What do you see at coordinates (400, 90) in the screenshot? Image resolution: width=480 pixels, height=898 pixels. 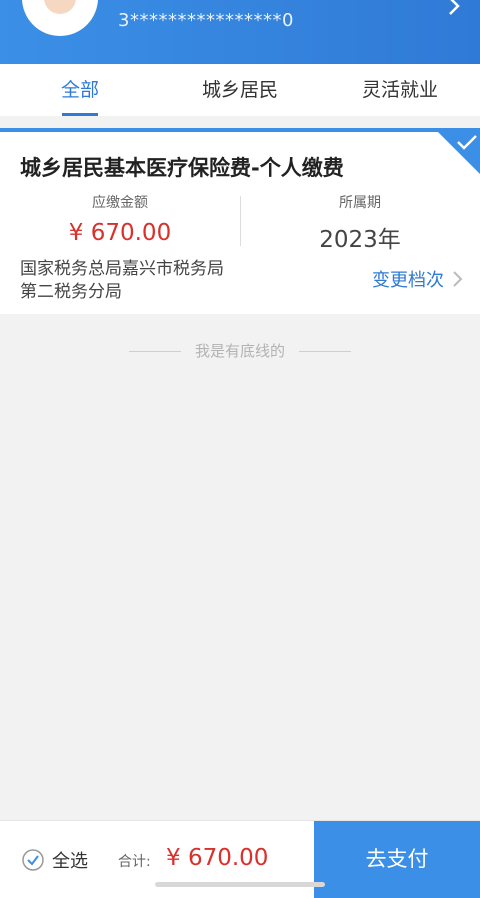 I see `tab-flexible-employment: 灵活就业` at bounding box center [400, 90].